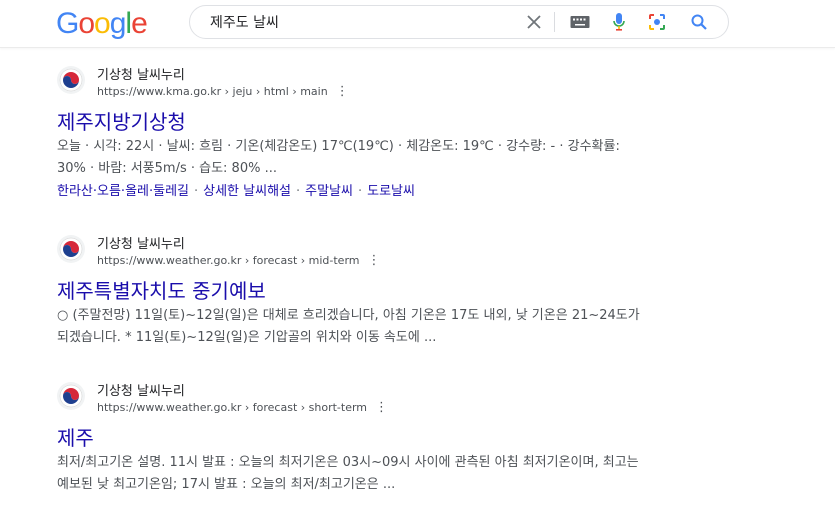 This screenshot has width=835, height=514. I want to click on result-sitelinks: 한라산·오름·올레·둘레길 · 상세한 날씨해설 · 주말날씨 · 도로날씨, so click(236, 189).